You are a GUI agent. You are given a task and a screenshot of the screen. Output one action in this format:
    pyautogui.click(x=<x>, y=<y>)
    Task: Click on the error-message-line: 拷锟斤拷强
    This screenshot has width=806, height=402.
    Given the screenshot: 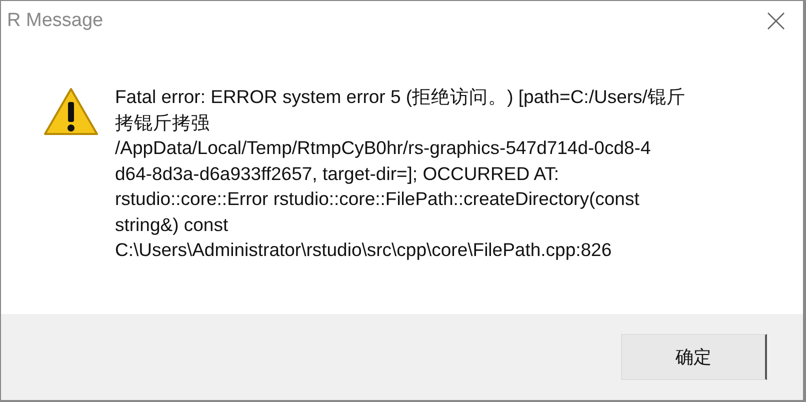 What is the action you would take?
    pyautogui.click(x=163, y=122)
    